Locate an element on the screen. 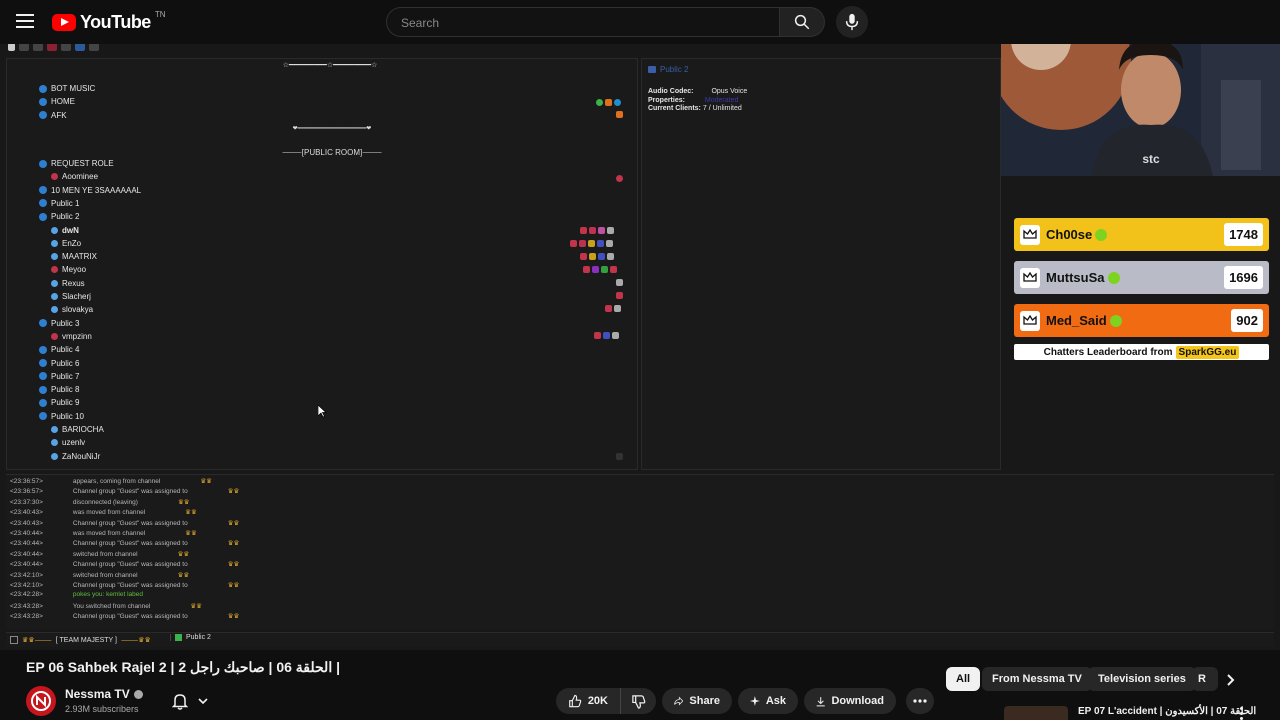 The image size is (1280, 720). more-actions-button is located at coordinates (920, 701).